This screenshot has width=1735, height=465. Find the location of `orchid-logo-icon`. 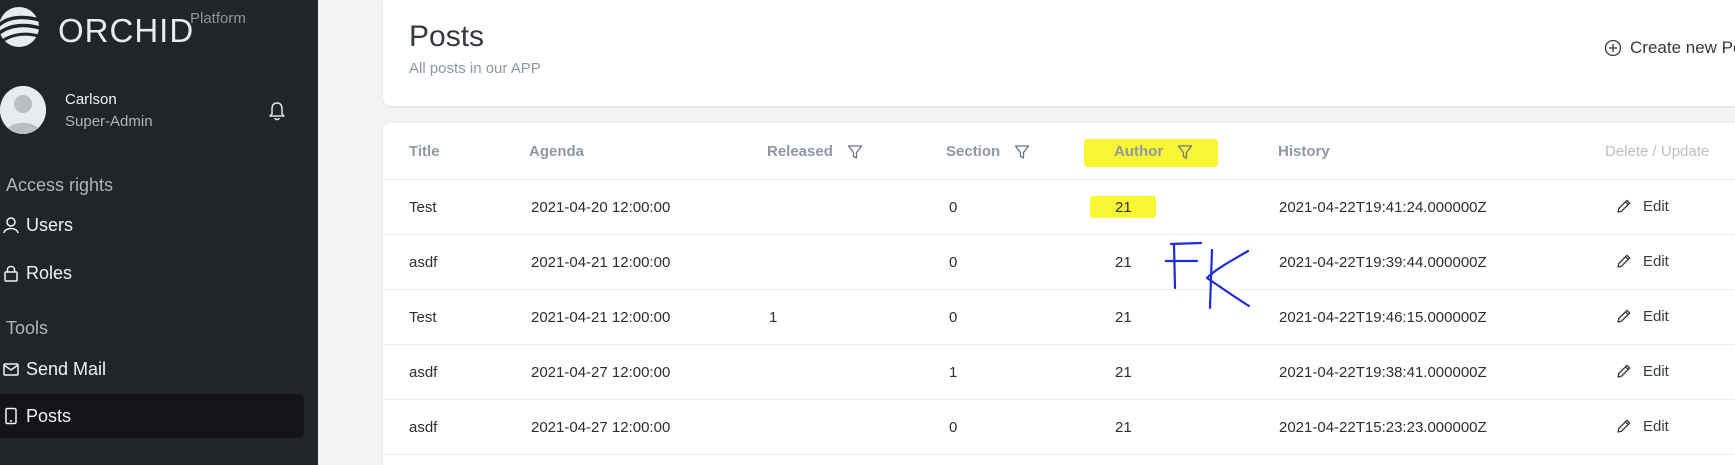

orchid-logo-icon is located at coordinates (20, 27).